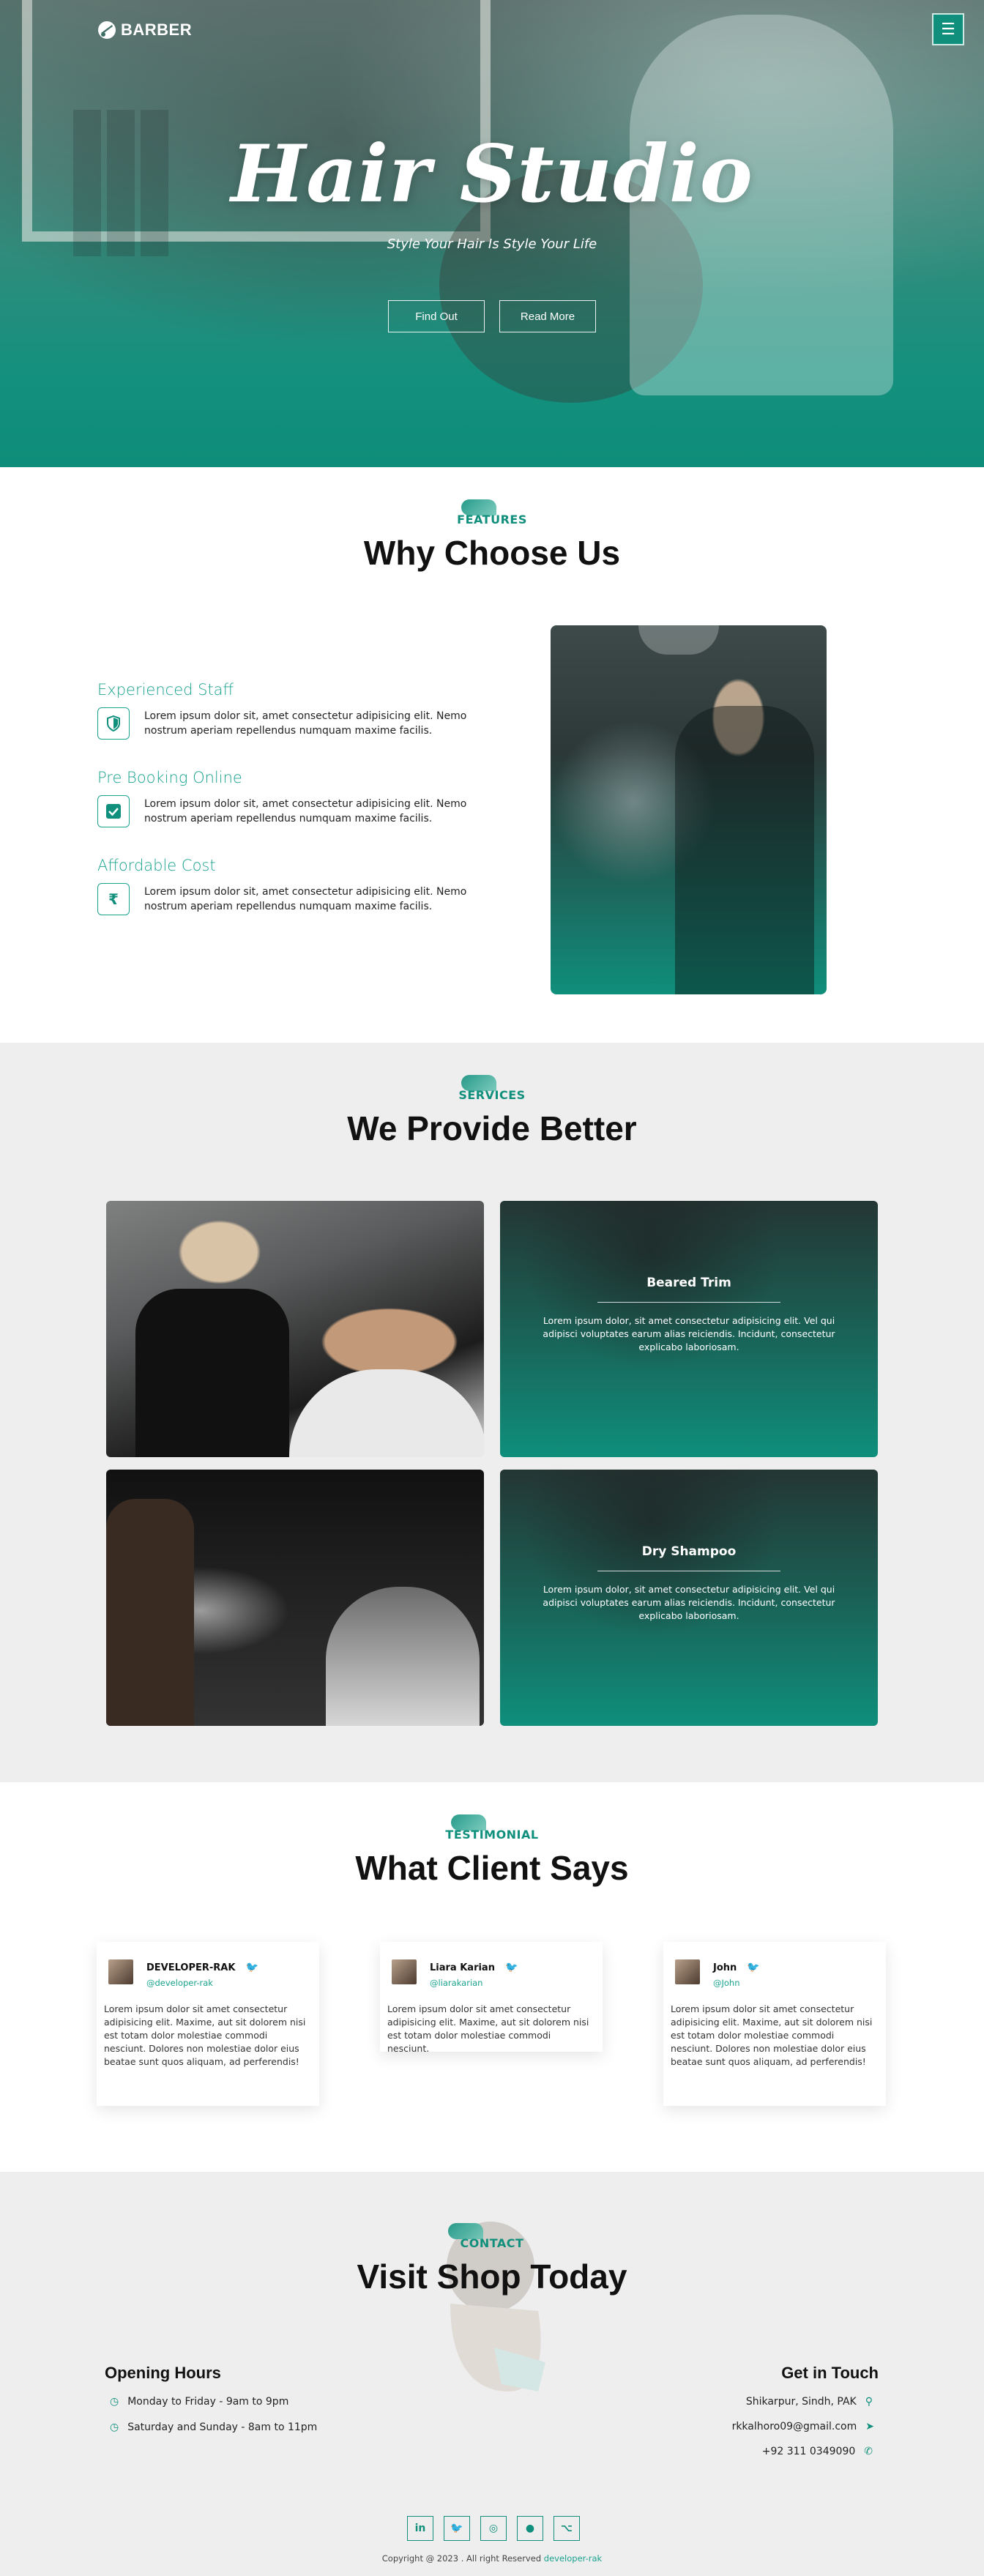 This screenshot has width=984, height=2576. What do you see at coordinates (107, 30) in the screenshot?
I see `scissors-logo-icon` at bounding box center [107, 30].